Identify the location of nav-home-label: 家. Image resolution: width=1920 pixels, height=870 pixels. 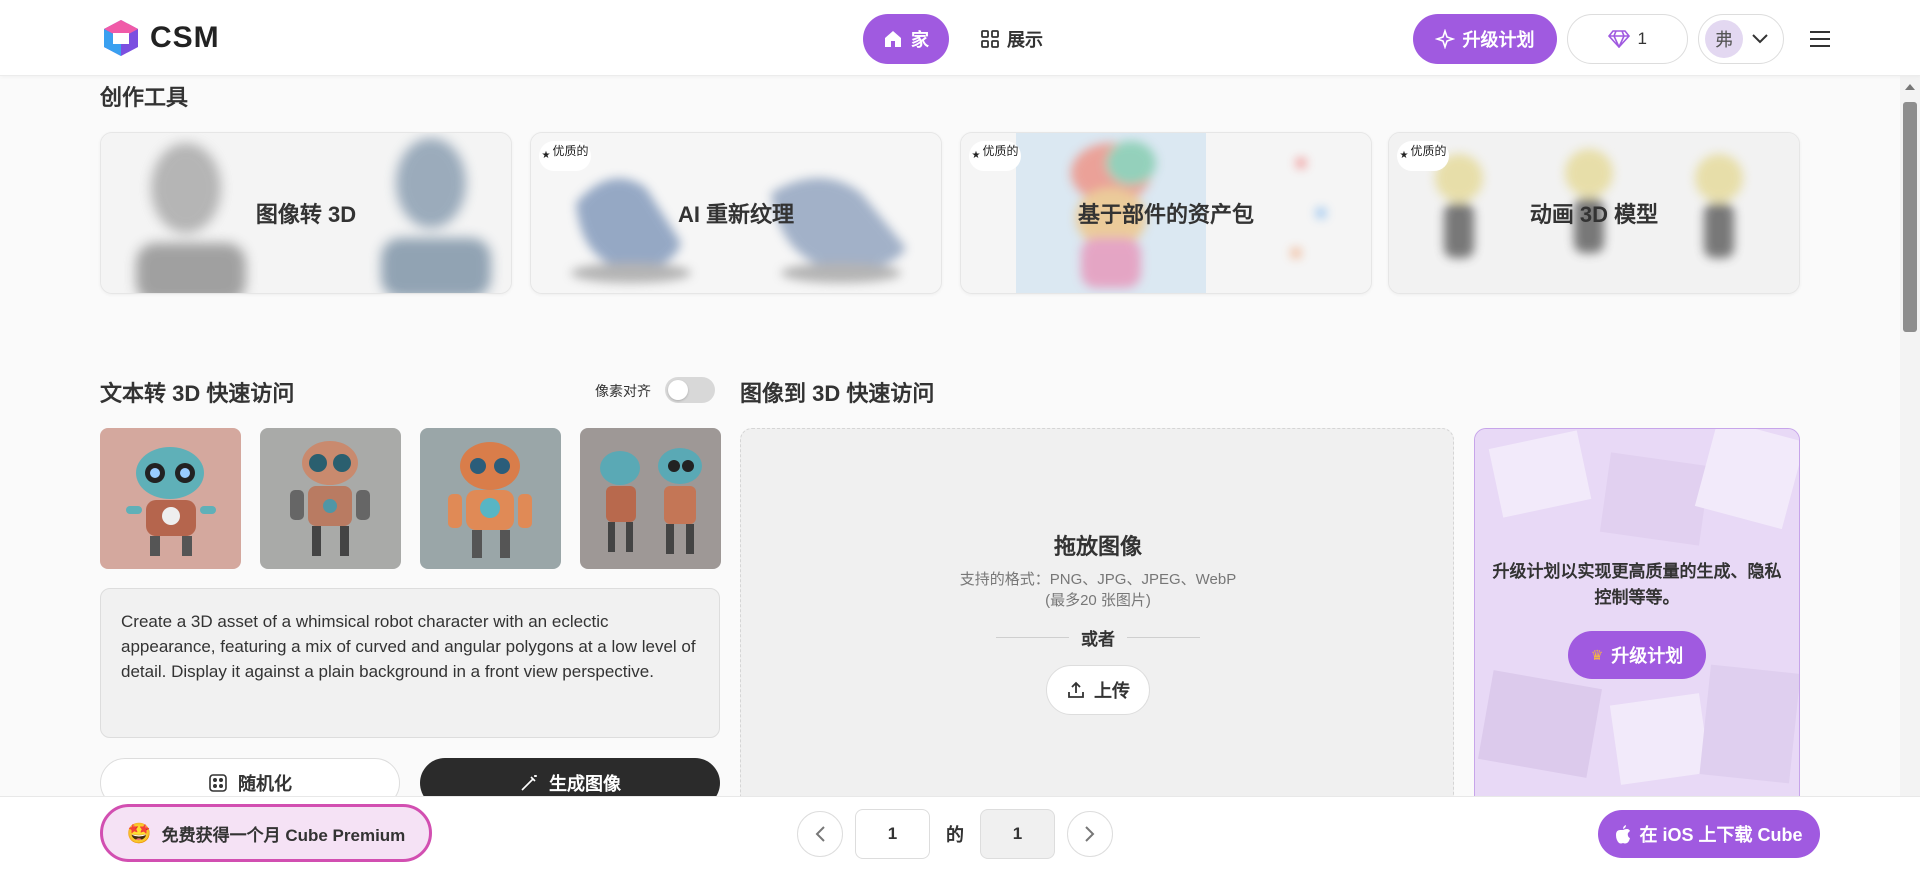
(920, 40).